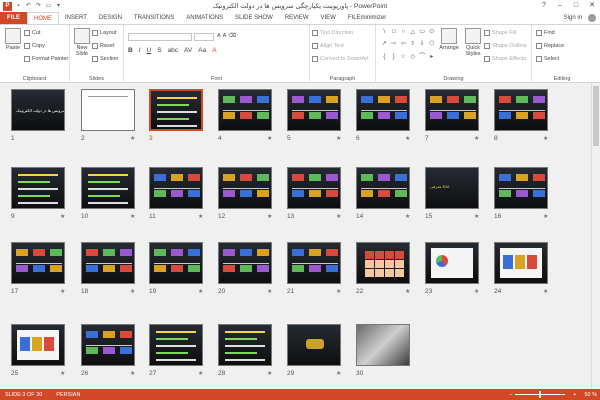 Image resolution: width=600 pixels, height=400 pixels. Describe the element at coordinates (432, 58) in the screenshot. I see `shape-item-17: ▸` at that location.